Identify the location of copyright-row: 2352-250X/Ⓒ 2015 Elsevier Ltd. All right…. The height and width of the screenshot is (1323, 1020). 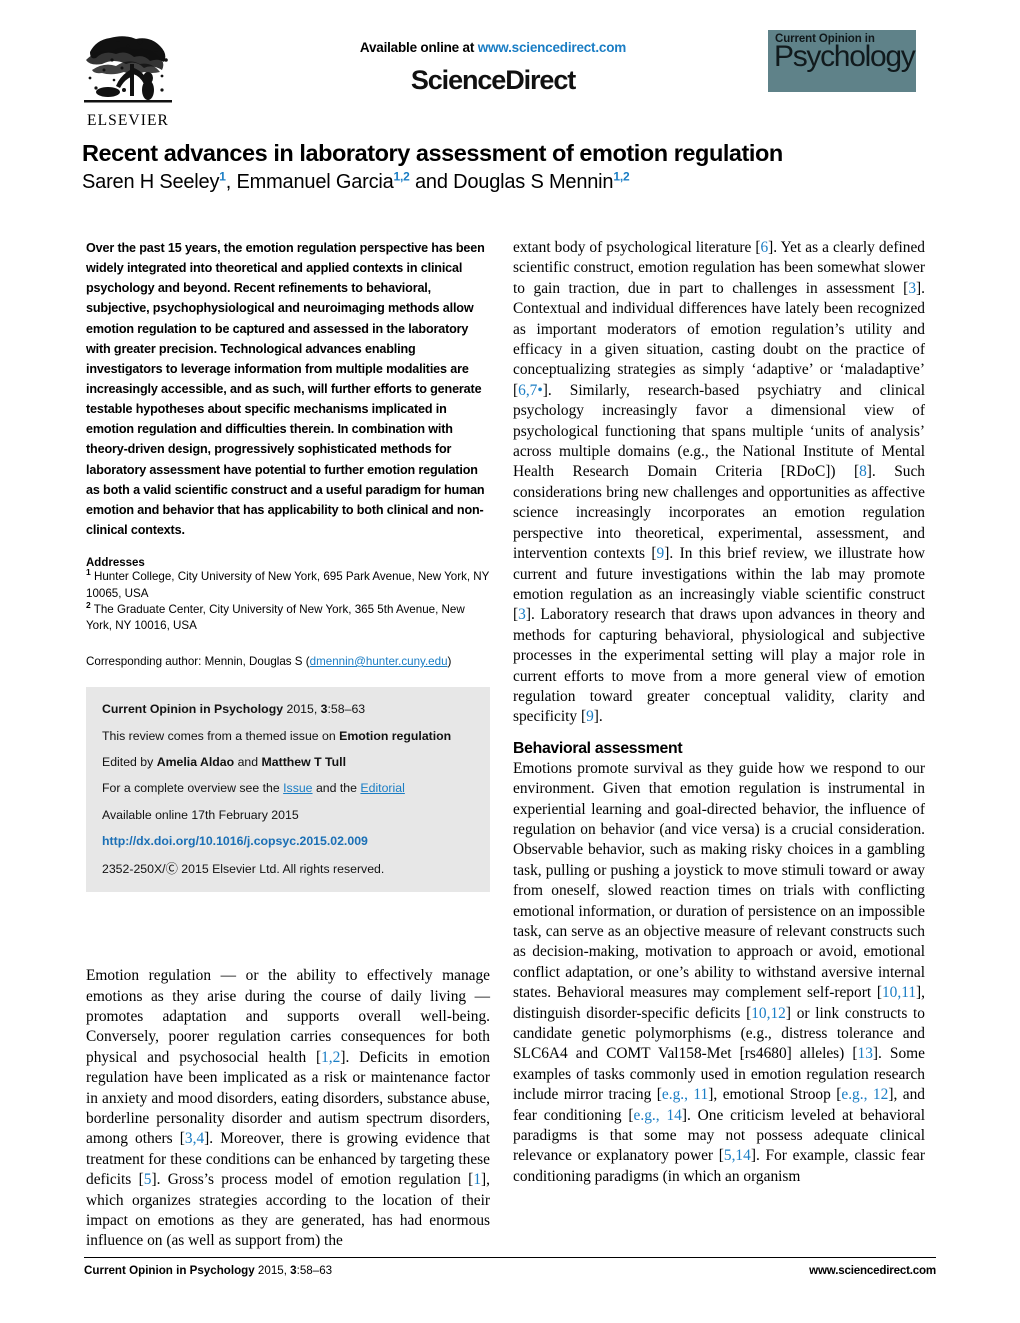
(243, 869).